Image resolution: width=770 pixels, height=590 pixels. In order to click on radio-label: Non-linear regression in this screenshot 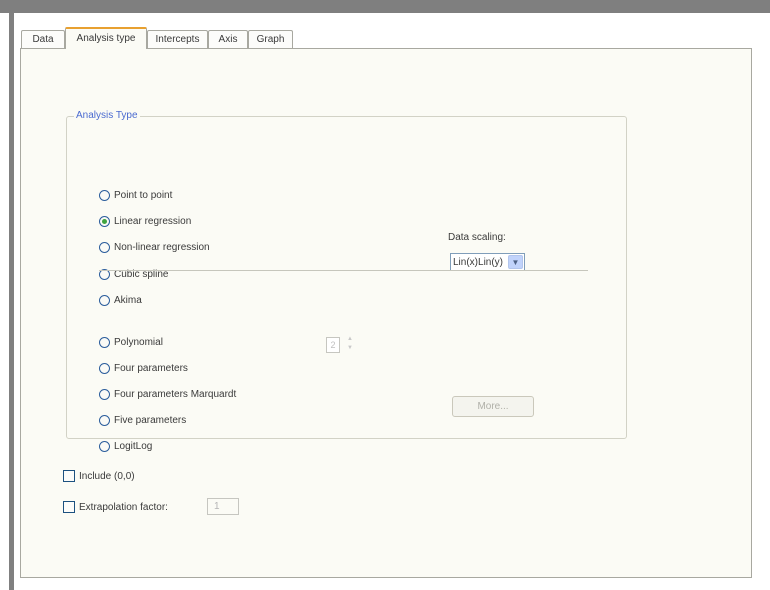, I will do `click(162, 247)`.